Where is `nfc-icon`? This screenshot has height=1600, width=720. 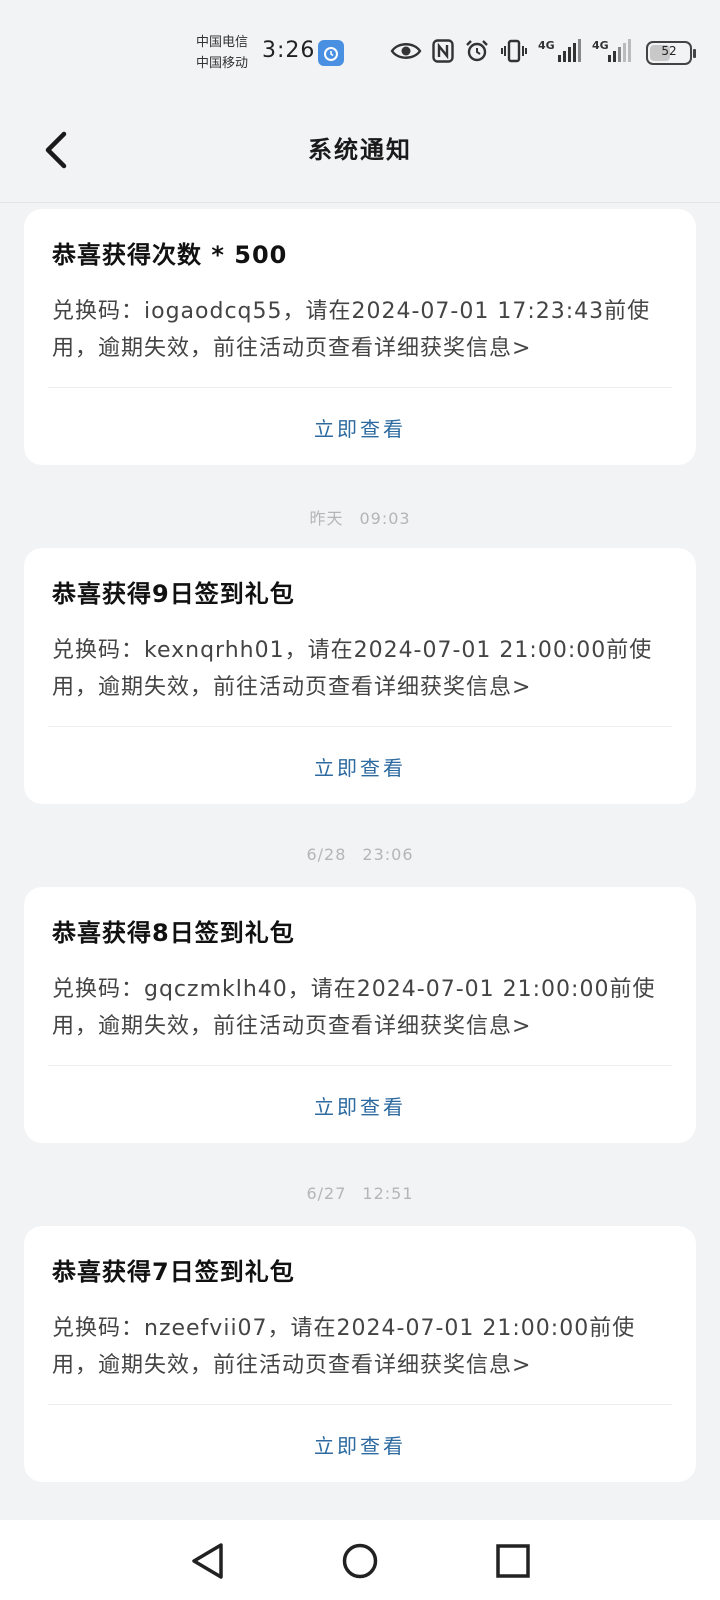 nfc-icon is located at coordinates (443, 53).